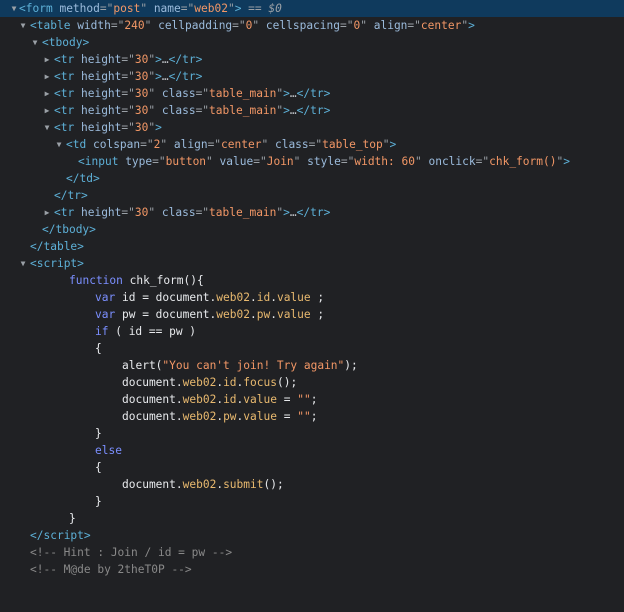  What do you see at coordinates (312, 535) in the screenshot?
I see `dom-node-script-close: </script>` at bounding box center [312, 535].